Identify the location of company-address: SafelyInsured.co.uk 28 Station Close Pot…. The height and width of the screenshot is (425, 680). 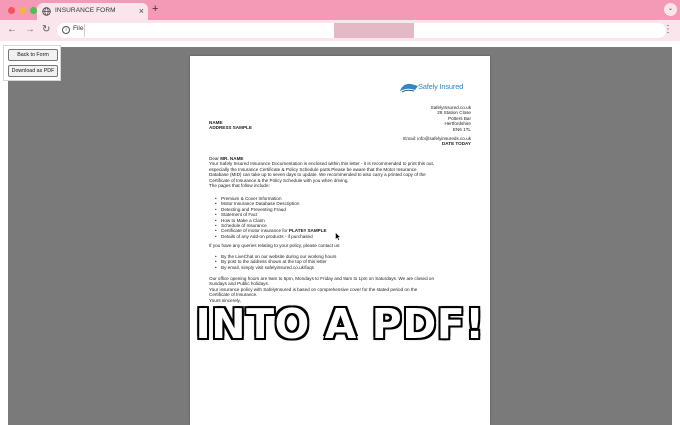
(451, 118).